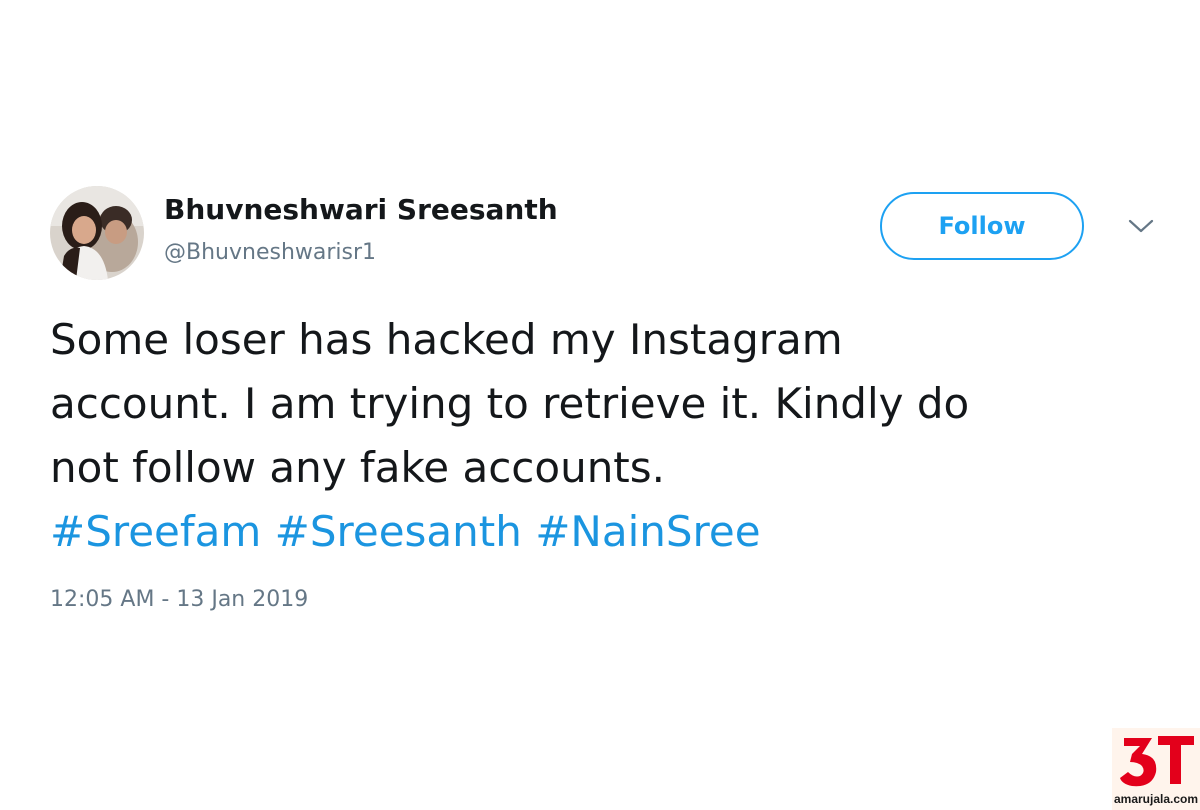 This screenshot has height=810, width=1200. I want to click on chevron-down-icon, so click(1141, 226).